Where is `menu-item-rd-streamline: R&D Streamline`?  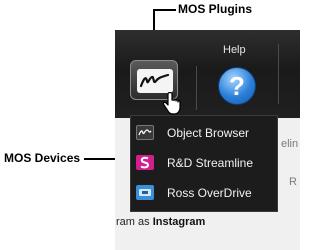 menu-item-rd-streamline: R&D Streamline is located at coordinates (204, 162).